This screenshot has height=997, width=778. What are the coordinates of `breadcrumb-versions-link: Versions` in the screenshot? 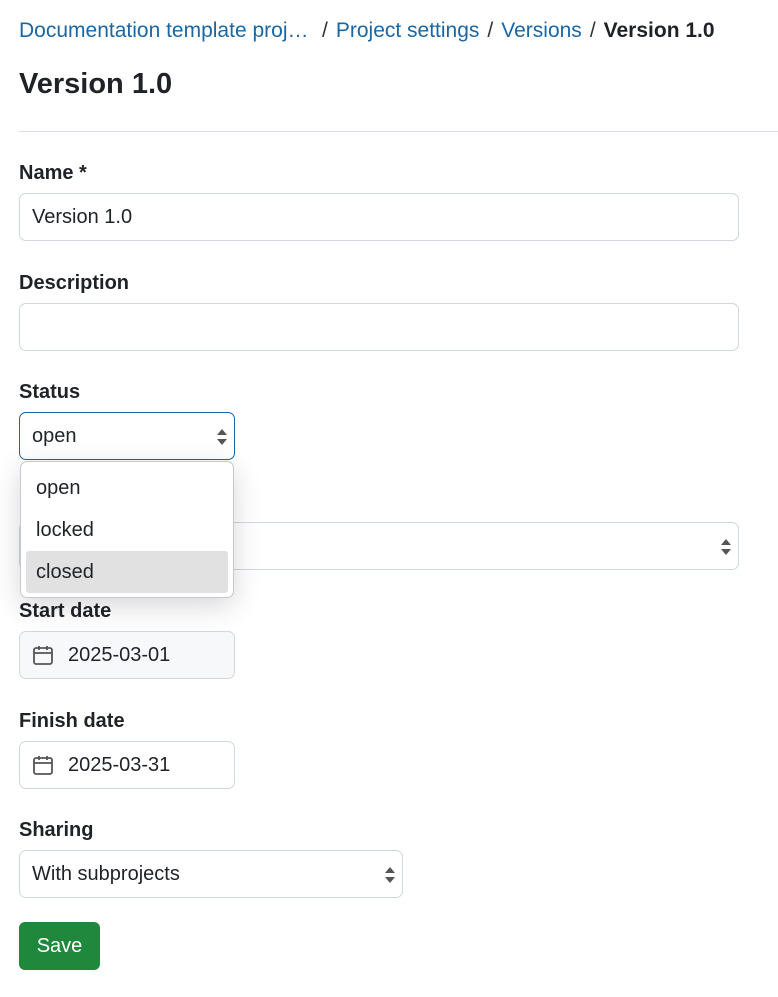 It's located at (541, 31).